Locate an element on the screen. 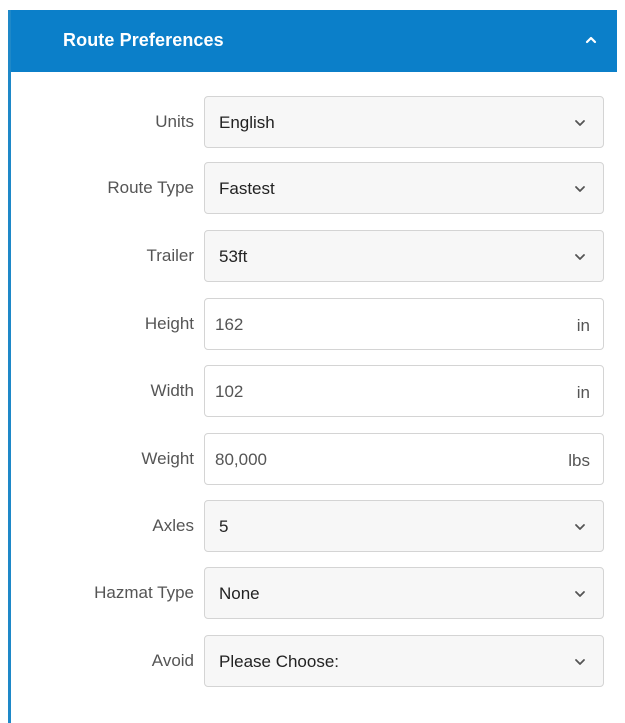 The height and width of the screenshot is (723, 625). width-input: 102 in is located at coordinates (404, 391).